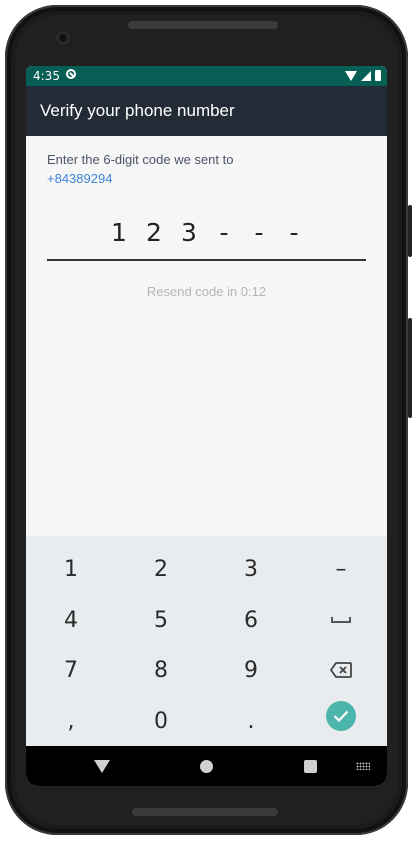 This screenshot has width=419, height=843. Describe the element at coordinates (310, 766) in the screenshot. I see `recents-icon` at that location.